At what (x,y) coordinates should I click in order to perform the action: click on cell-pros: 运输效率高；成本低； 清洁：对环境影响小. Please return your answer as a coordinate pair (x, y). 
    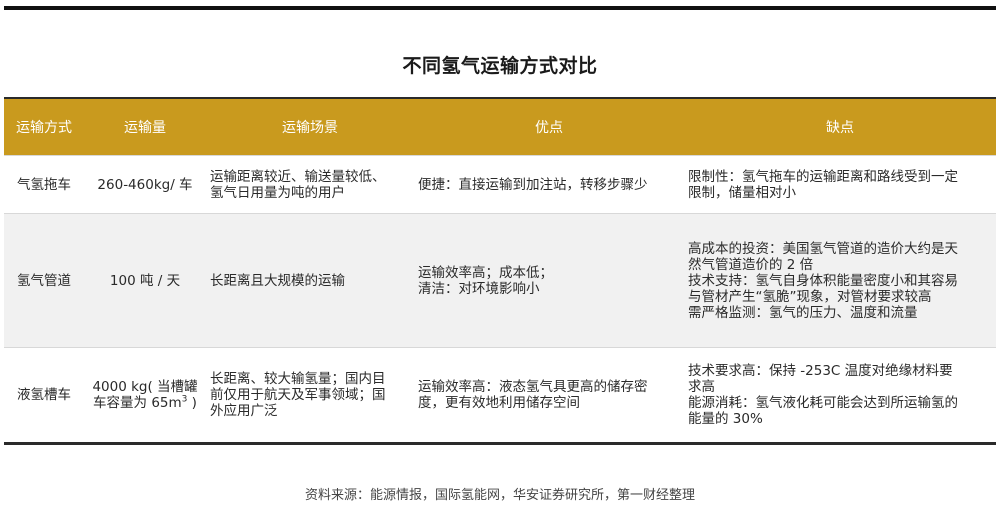
    Looking at the image, I should click on (549, 280).